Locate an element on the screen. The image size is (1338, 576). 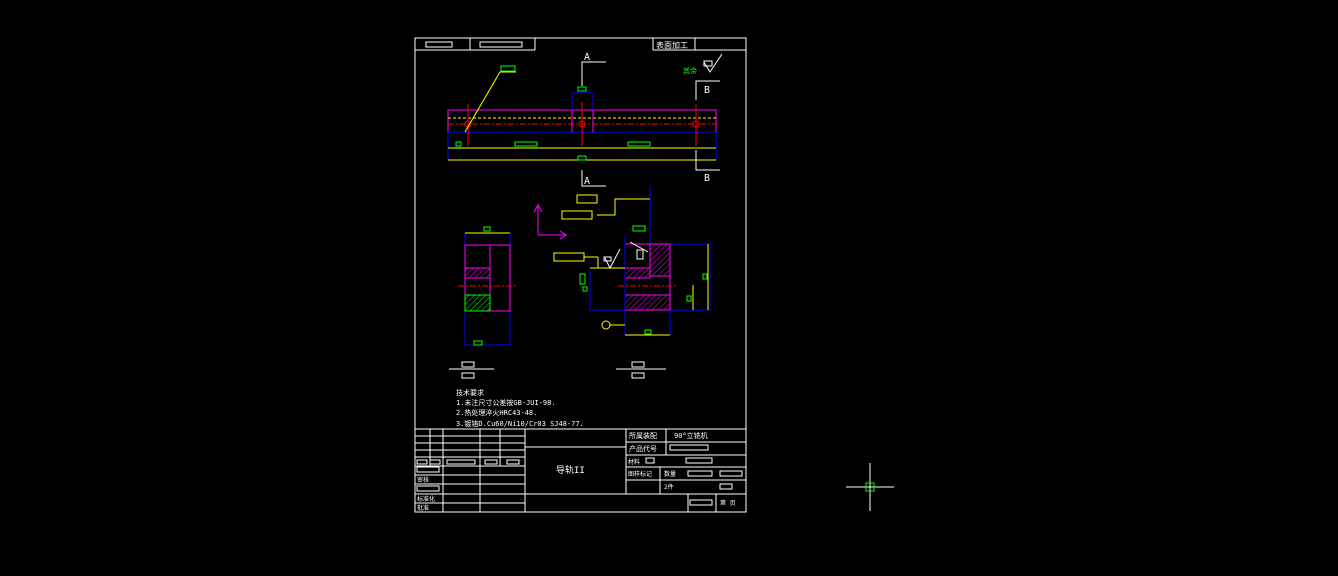
tech-req-line-1: 1.未注尺寸公差按GB-JUI-98. is located at coordinates (506, 402).